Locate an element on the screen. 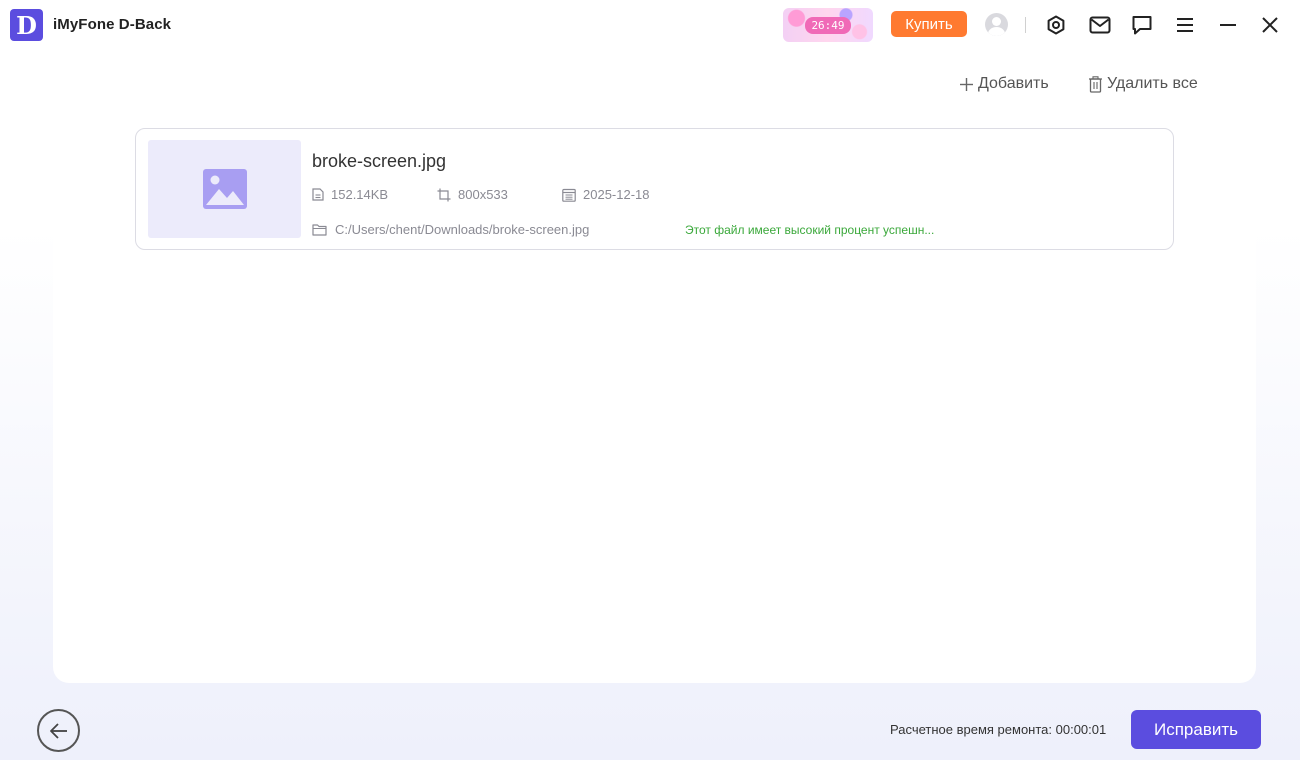 This screenshot has height=760, width=1300. file-thumbnail is located at coordinates (224, 189).